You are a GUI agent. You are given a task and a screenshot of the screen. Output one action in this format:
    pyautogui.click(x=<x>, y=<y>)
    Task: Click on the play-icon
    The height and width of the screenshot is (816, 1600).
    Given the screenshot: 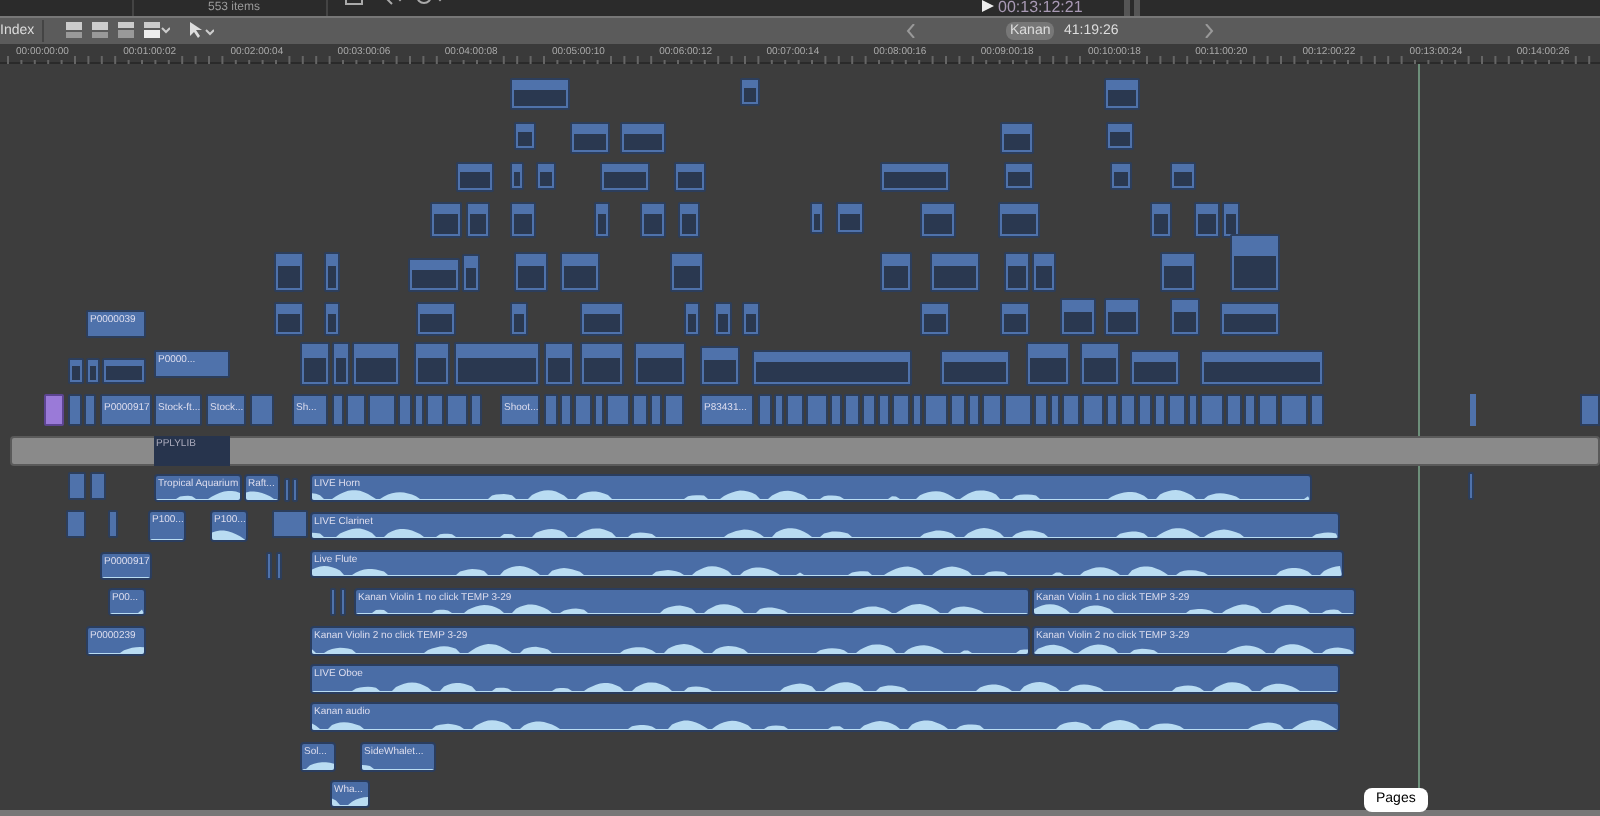 What is the action you would take?
    pyautogui.click(x=988, y=6)
    